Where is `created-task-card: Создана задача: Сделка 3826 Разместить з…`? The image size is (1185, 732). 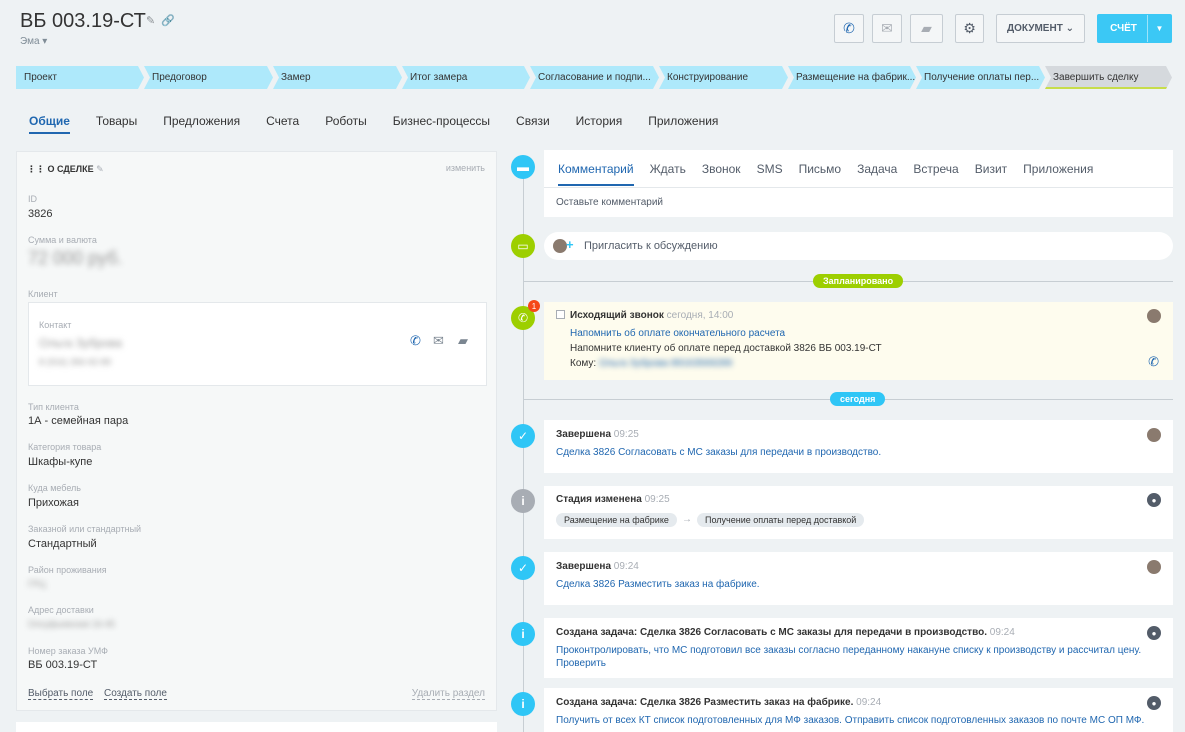 created-task-card: Создана задача: Сделка 3826 Разместить з… is located at coordinates (858, 710).